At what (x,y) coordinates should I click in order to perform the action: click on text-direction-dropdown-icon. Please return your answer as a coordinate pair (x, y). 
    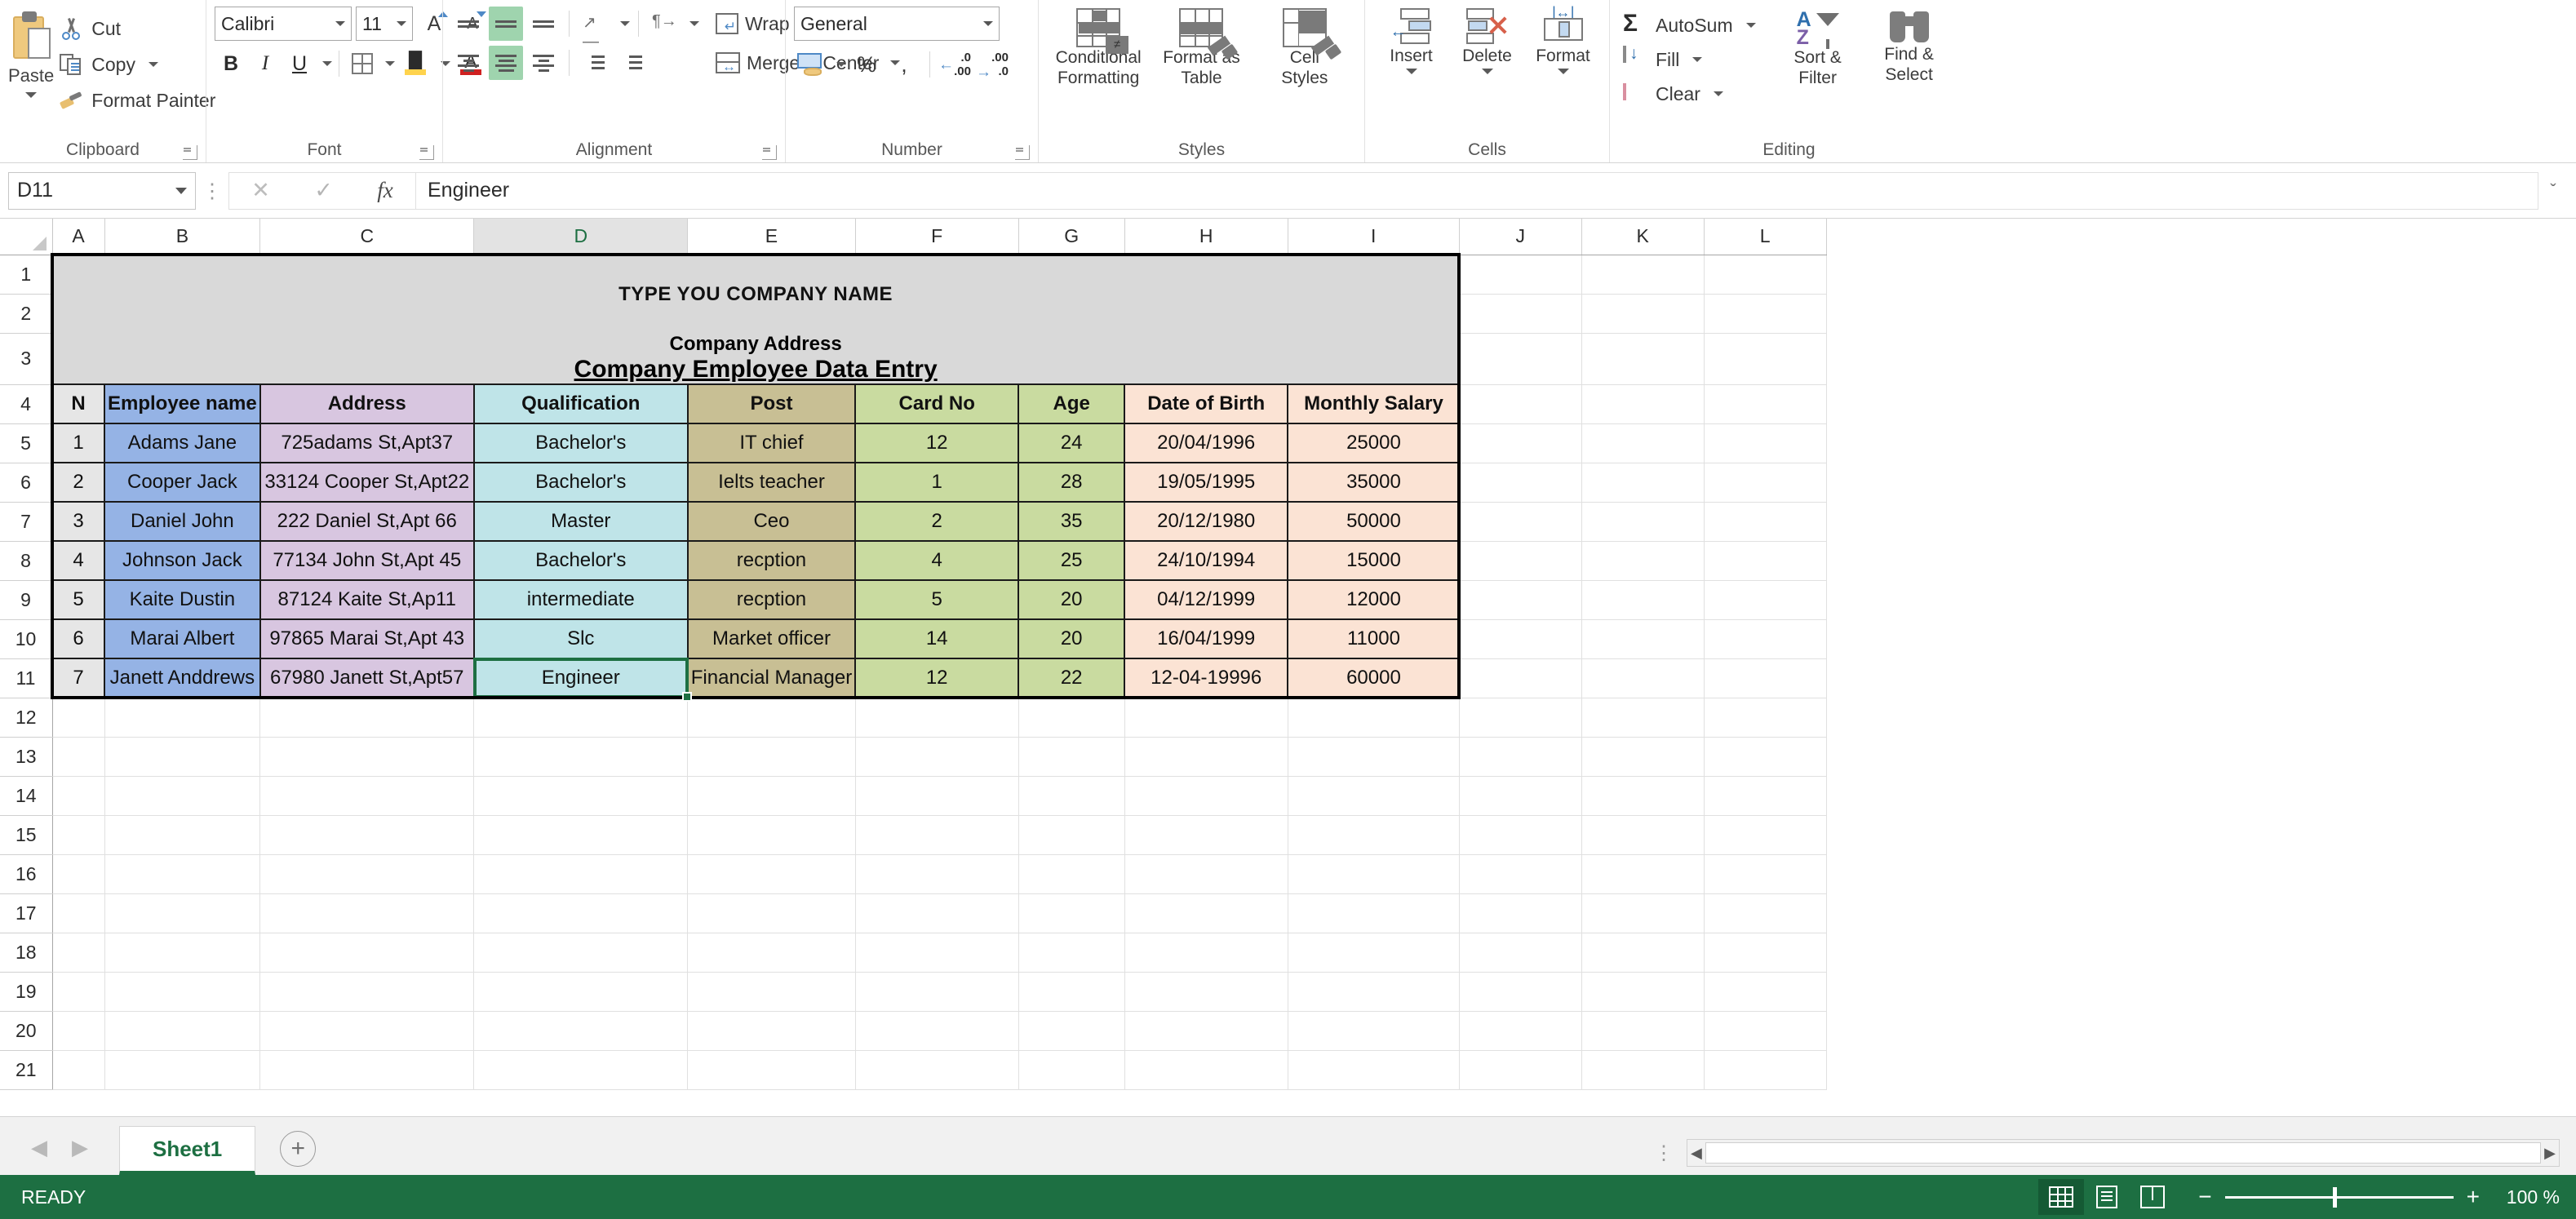
    Looking at the image, I should click on (694, 23).